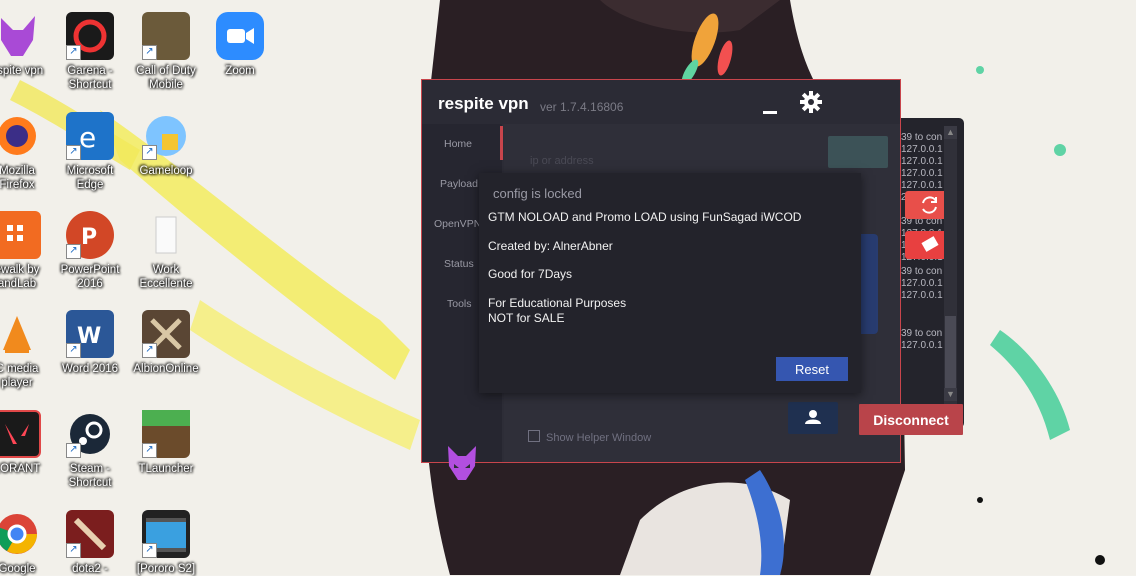  I want to click on server-input: ip or address, so click(676, 161).